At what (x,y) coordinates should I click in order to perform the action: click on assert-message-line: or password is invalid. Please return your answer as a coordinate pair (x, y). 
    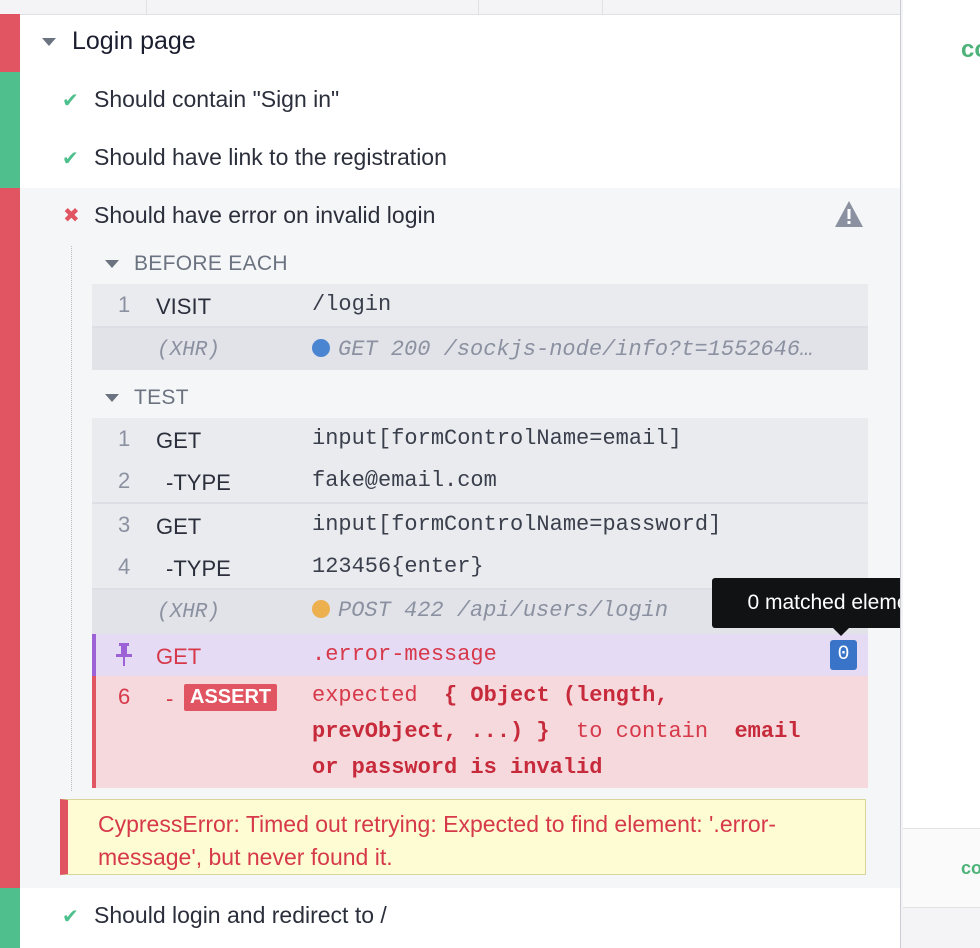
    Looking at the image, I should click on (457, 767).